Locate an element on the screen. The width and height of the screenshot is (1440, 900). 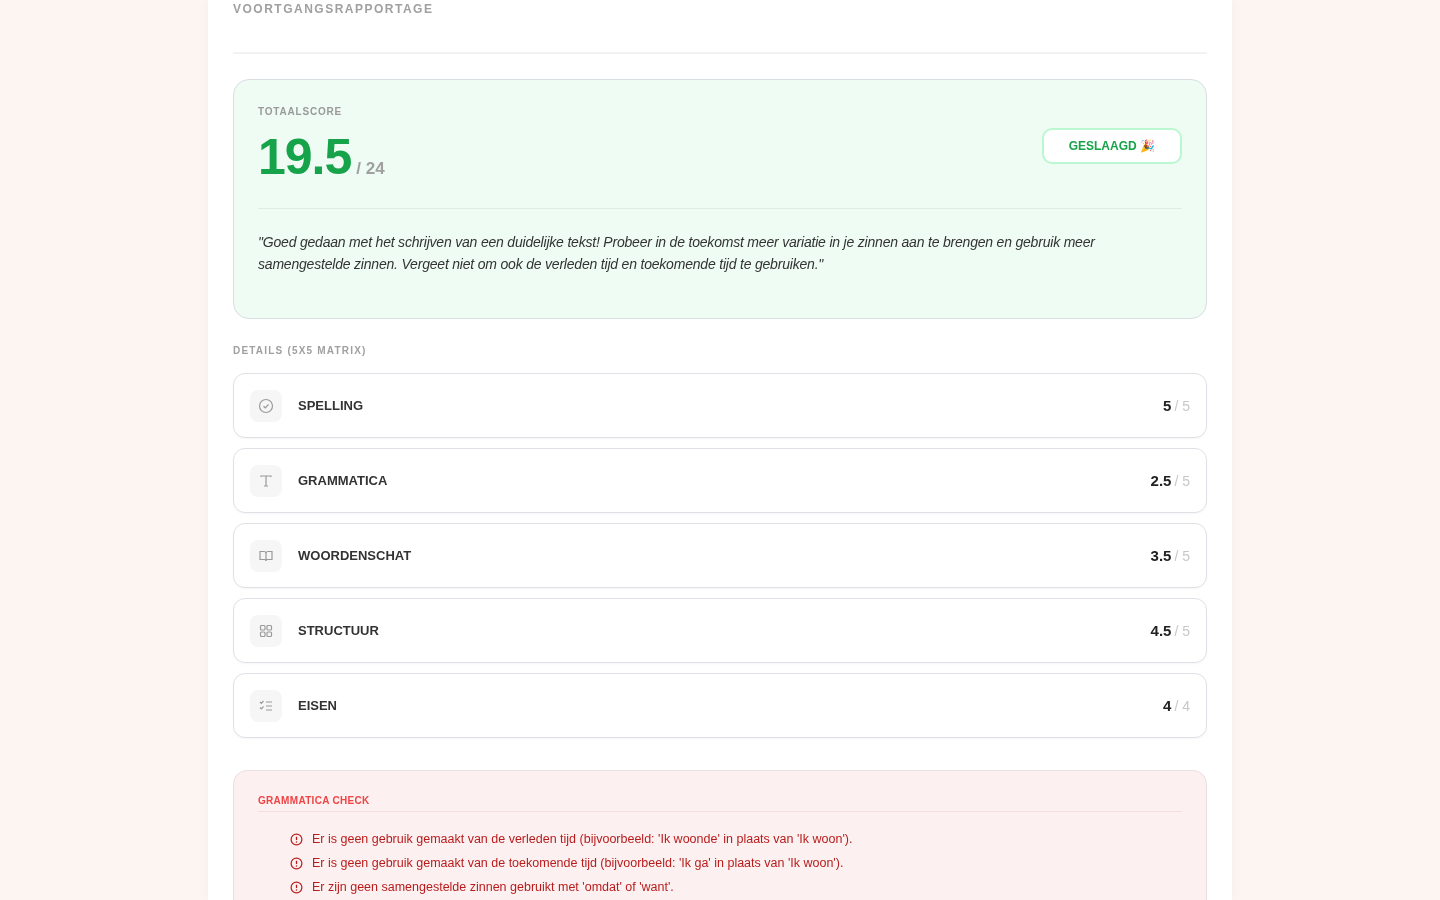
criterion-name: SPELLING is located at coordinates (331, 405).